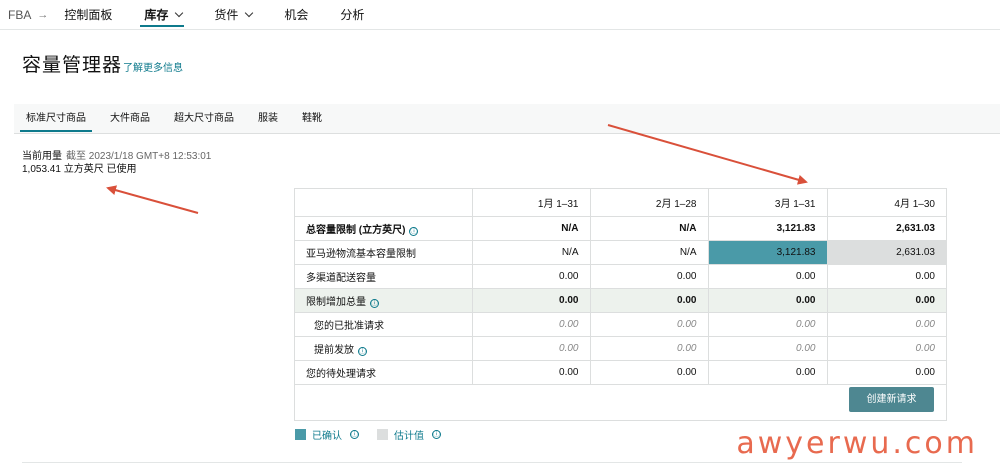 The height and width of the screenshot is (471, 1000). Describe the element at coordinates (492, 462) in the screenshot. I see `bottom-divider` at that location.